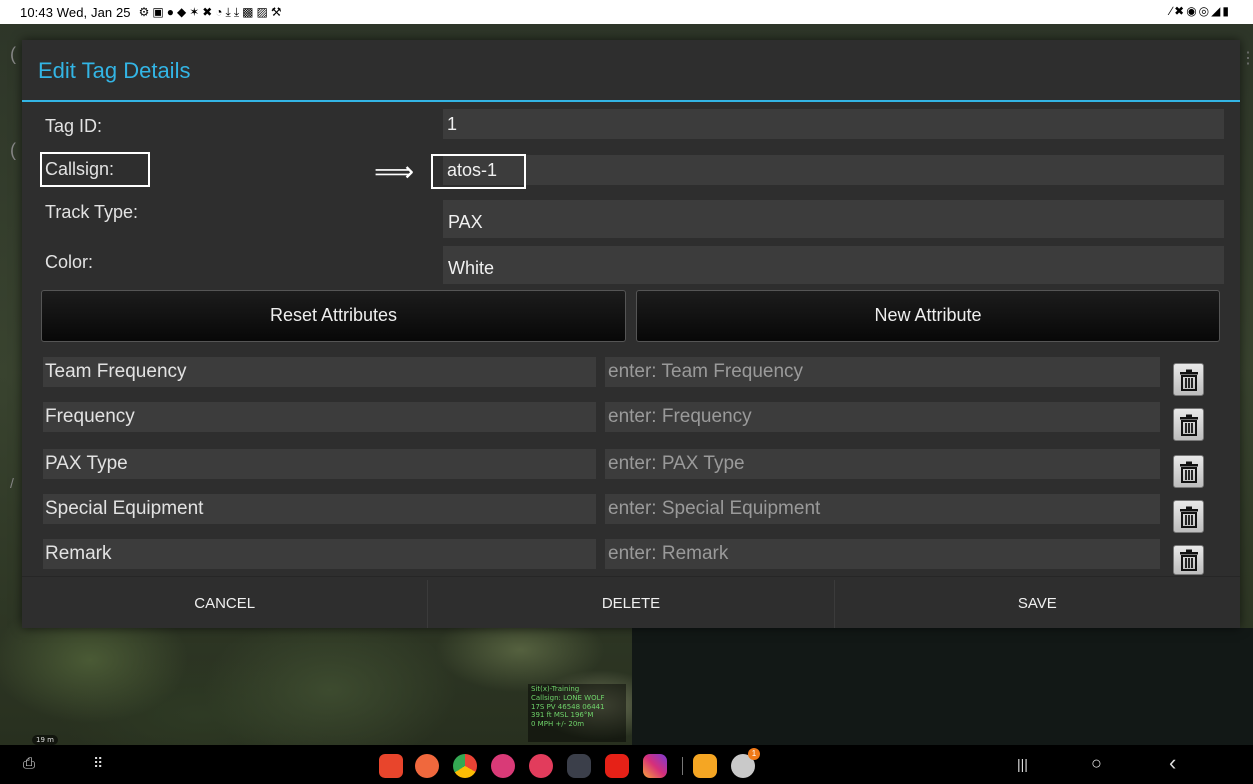 The height and width of the screenshot is (784, 1253). I want to click on blossom-icon, so click(503, 766).